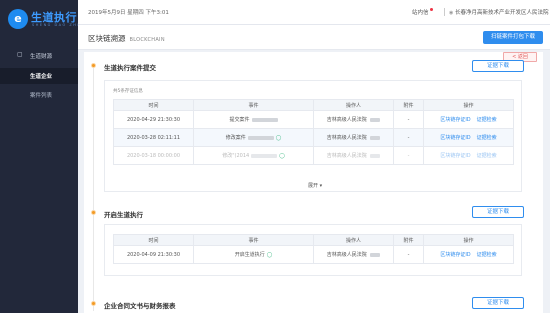  What do you see at coordinates (123, 215) in the screenshot?
I see `section-title: 开启生道执行` at bounding box center [123, 215].